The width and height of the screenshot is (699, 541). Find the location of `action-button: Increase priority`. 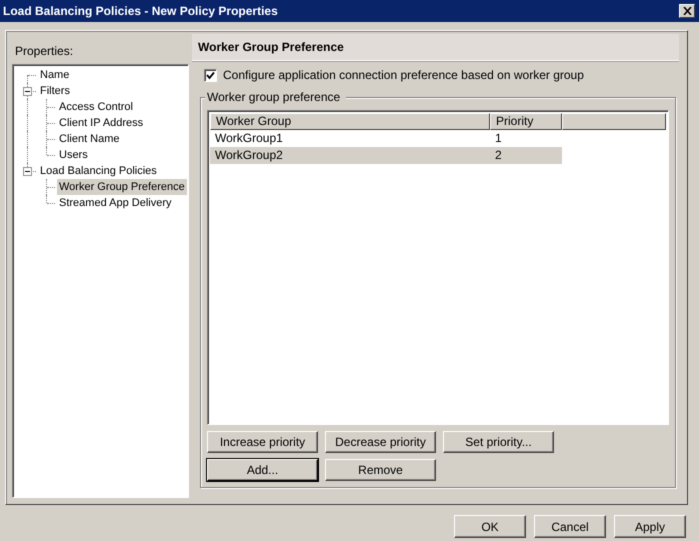

action-button: Increase priority is located at coordinates (262, 442).